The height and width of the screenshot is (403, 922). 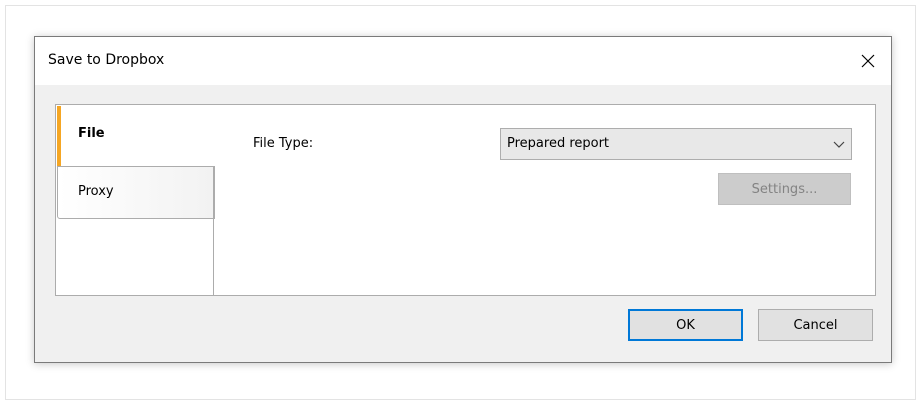 I want to click on title-bar: Save to Dropbox, so click(x=463, y=61).